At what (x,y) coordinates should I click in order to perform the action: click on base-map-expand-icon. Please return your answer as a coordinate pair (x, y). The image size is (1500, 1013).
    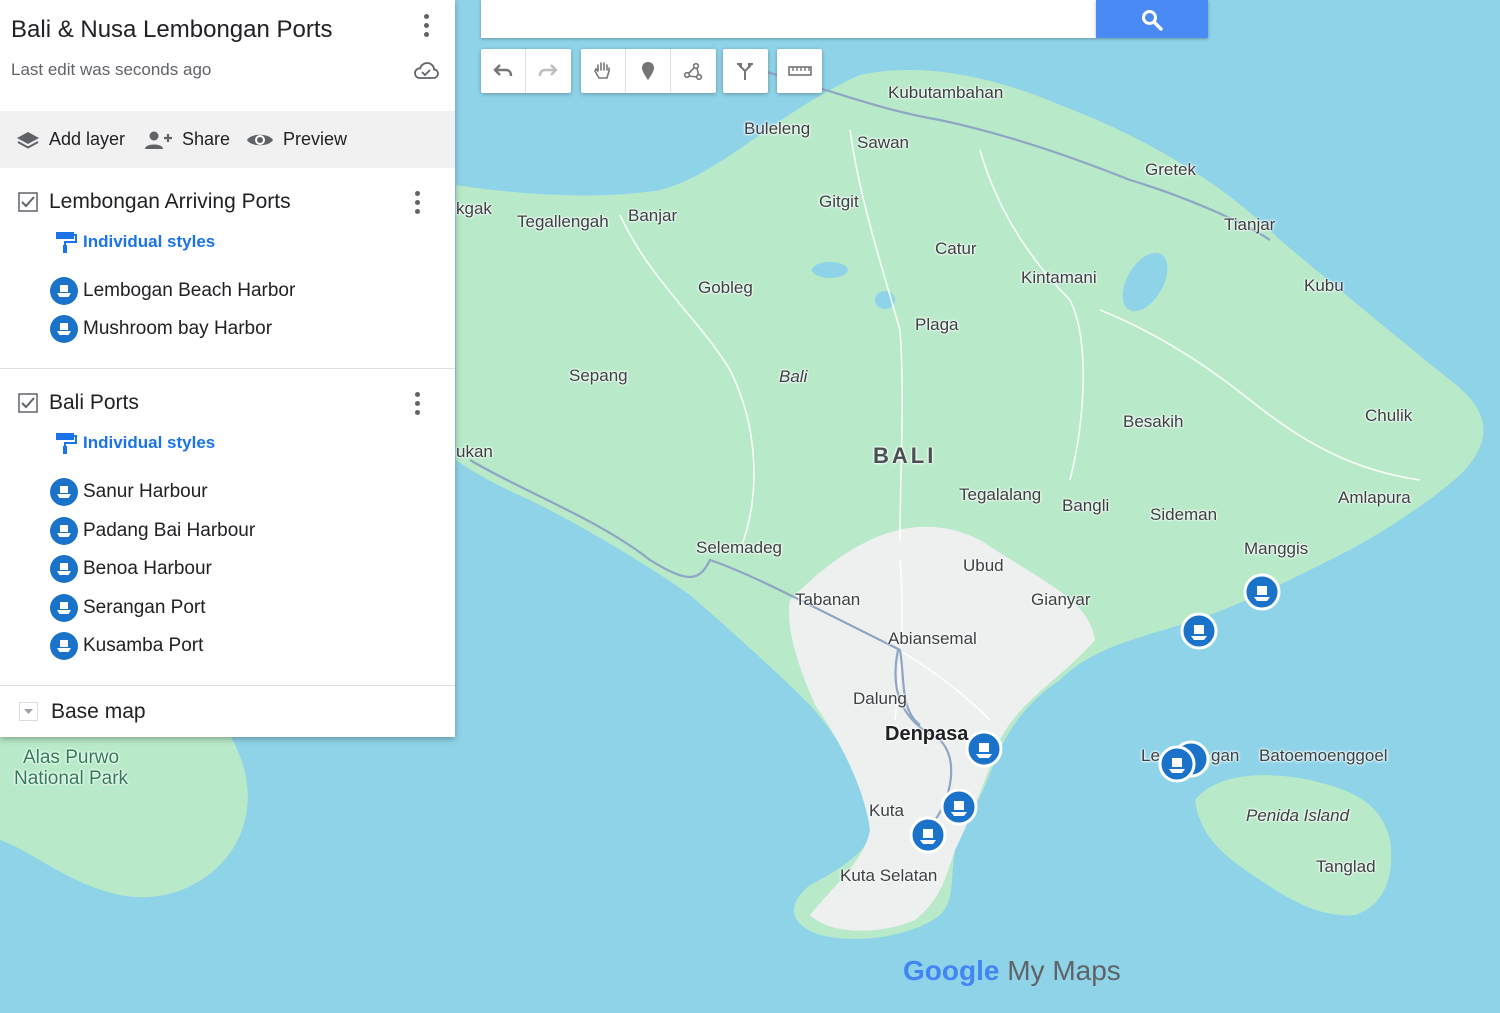
    Looking at the image, I should click on (28, 711).